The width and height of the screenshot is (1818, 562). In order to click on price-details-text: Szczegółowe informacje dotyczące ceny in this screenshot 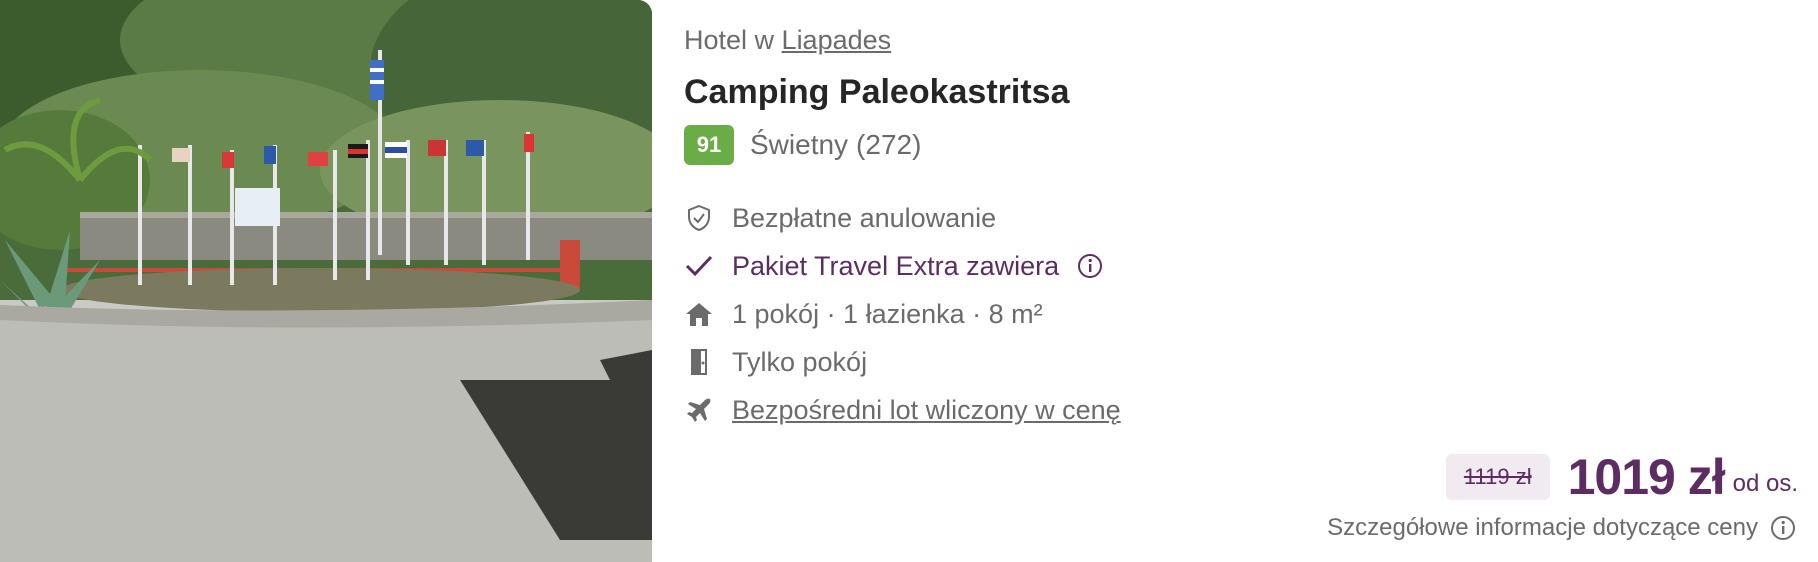, I will do `click(1542, 527)`.